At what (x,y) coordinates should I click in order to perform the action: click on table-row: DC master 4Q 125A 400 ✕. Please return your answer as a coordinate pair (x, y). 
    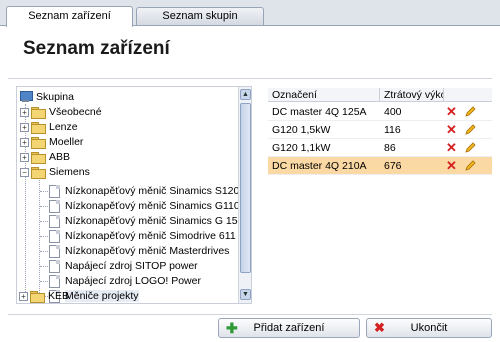
    Looking at the image, I should click on (380, 112).